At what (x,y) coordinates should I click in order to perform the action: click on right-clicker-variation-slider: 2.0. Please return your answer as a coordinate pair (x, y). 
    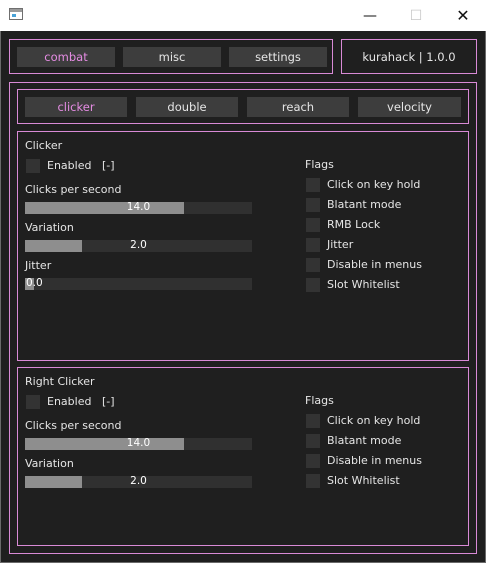
    Looking at the image, I should click on (138, 481).